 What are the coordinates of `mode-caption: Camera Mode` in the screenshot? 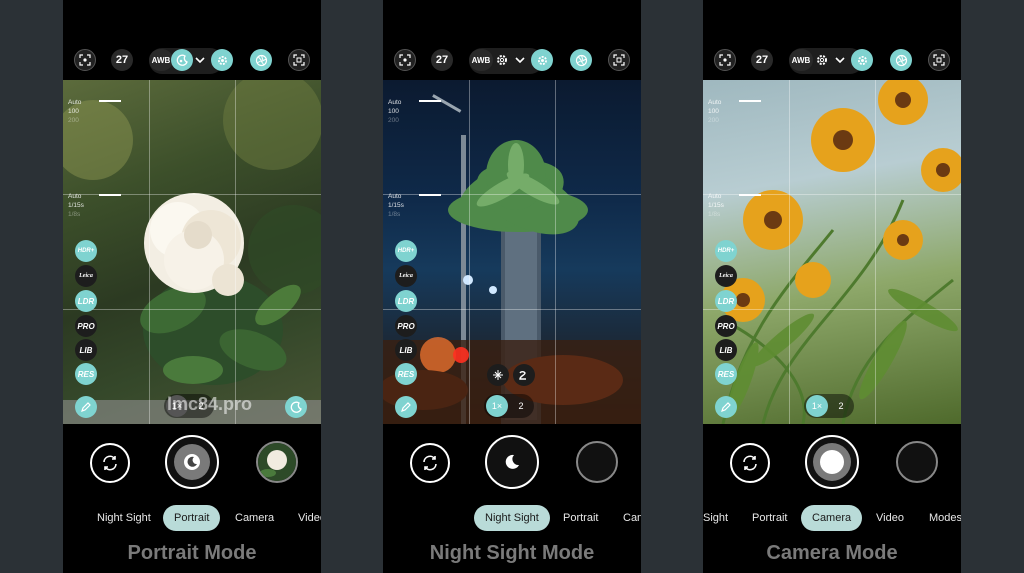 It's located at (832, 553).